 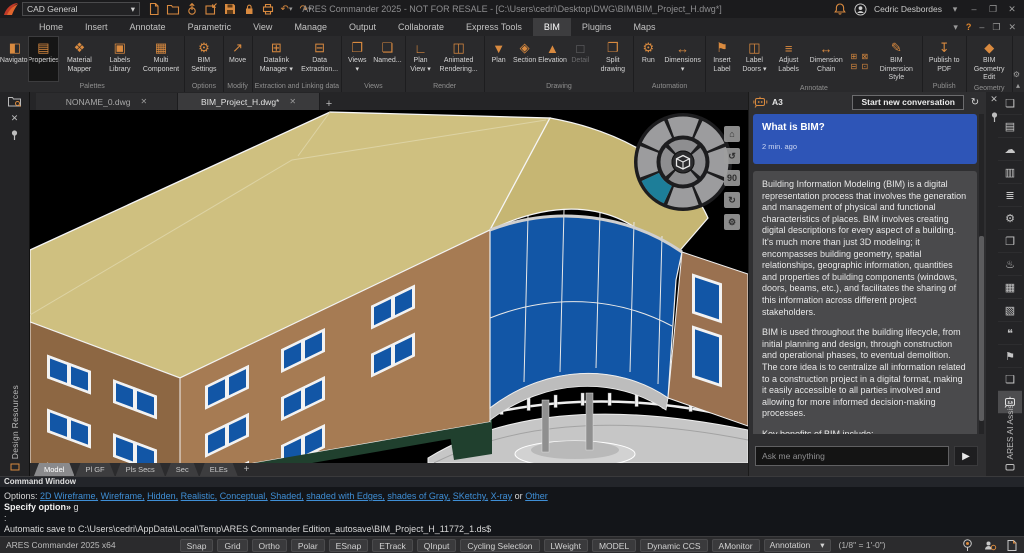 What do you see at coordinates (908, 9) in the screenshot?
I see `user-name: Cedric Desbordes` at bounding box center [908, 9].